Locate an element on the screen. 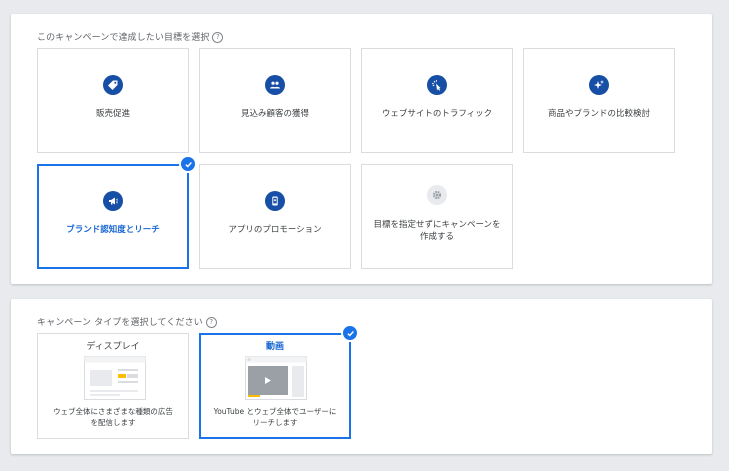  goal-card-app-promotion: アプリのプロモーション is located at coordinates (275, 216).